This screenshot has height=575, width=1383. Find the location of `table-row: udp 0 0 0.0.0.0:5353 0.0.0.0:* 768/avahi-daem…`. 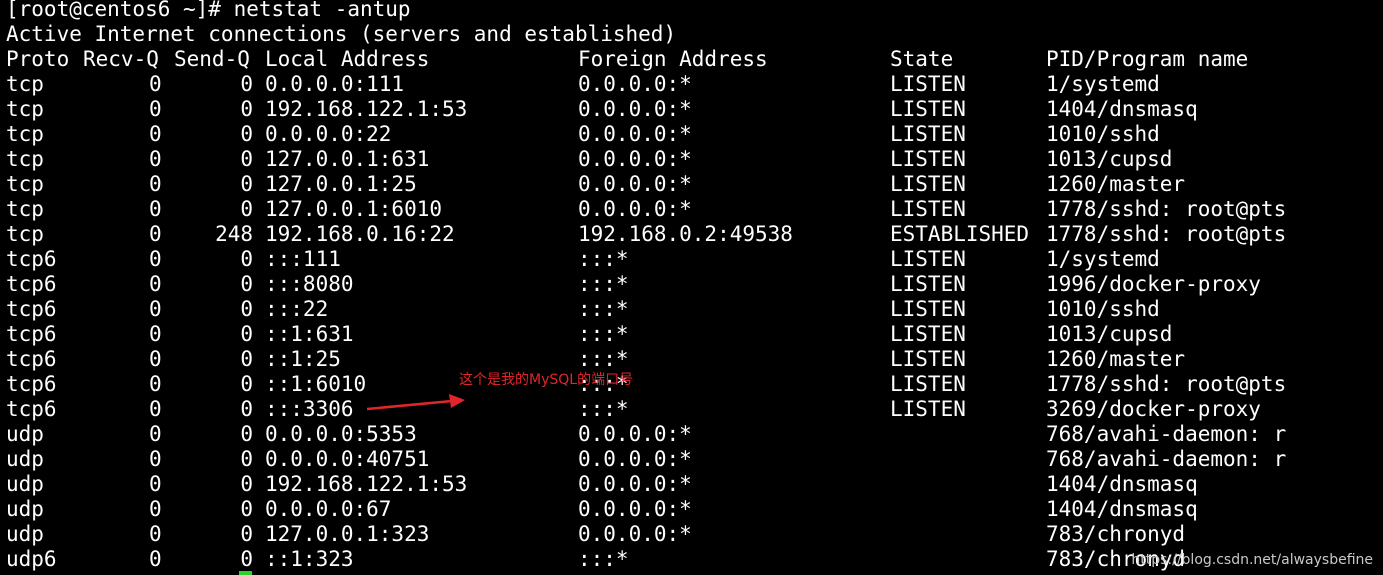

table-row: udp 0 0 0.0.0.0:5353 0.0.0.0:* 768/avahi-daem… is located at coordinates (691, 434).